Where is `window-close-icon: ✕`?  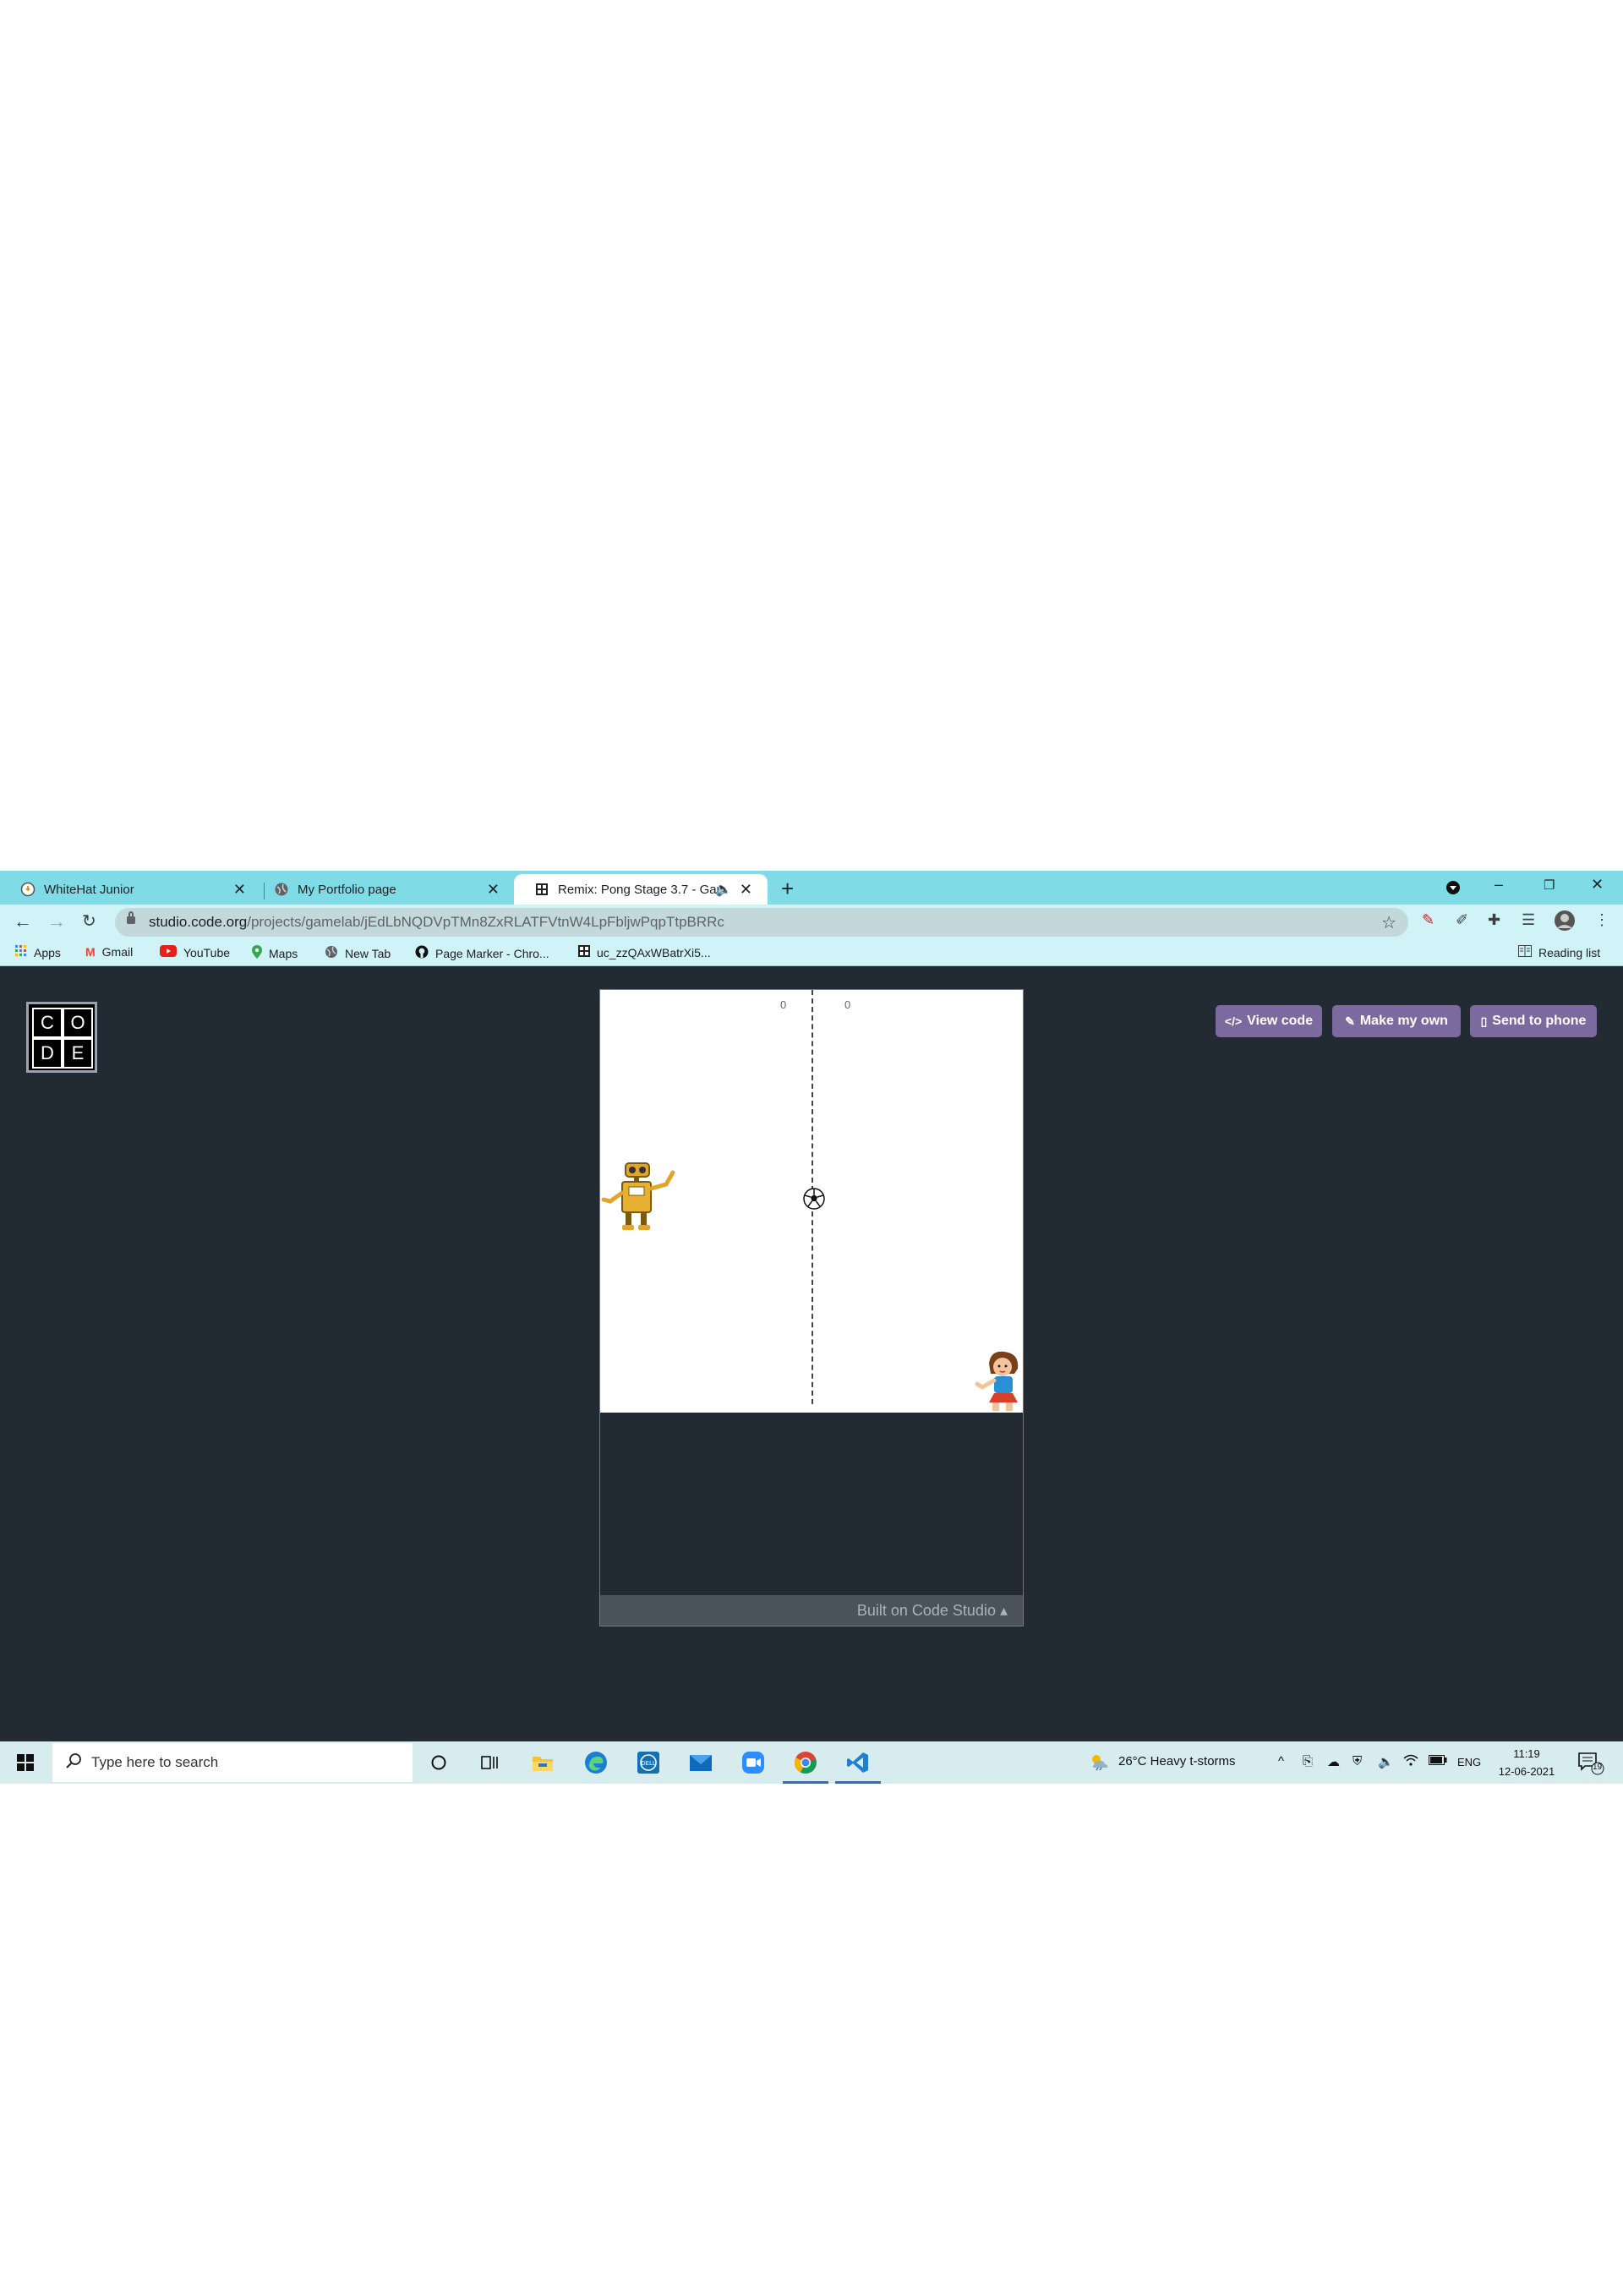 window-close-icon: ✕ is located at coordinates (1598, 885).